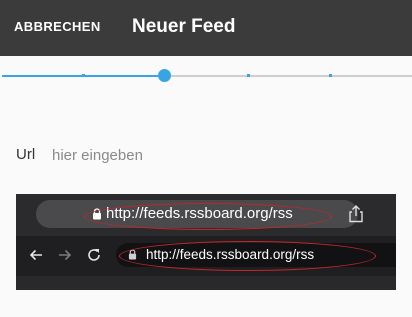 The height and width of the screenshot is (317, 412). I want to click on desktop-browser-bar: http://feeds.rssboard.org/rss, so click(206, 255).